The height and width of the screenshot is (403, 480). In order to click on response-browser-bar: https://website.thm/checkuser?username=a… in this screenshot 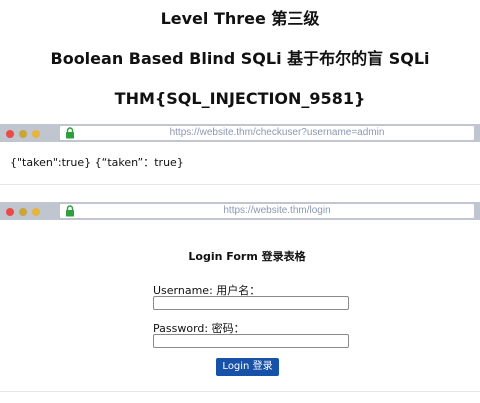, I will do `click(240, 133)`.